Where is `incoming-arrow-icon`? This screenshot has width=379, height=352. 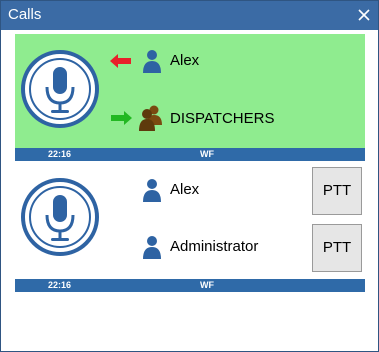 incoming-arrow-icon is located at coordinates (121, 63).